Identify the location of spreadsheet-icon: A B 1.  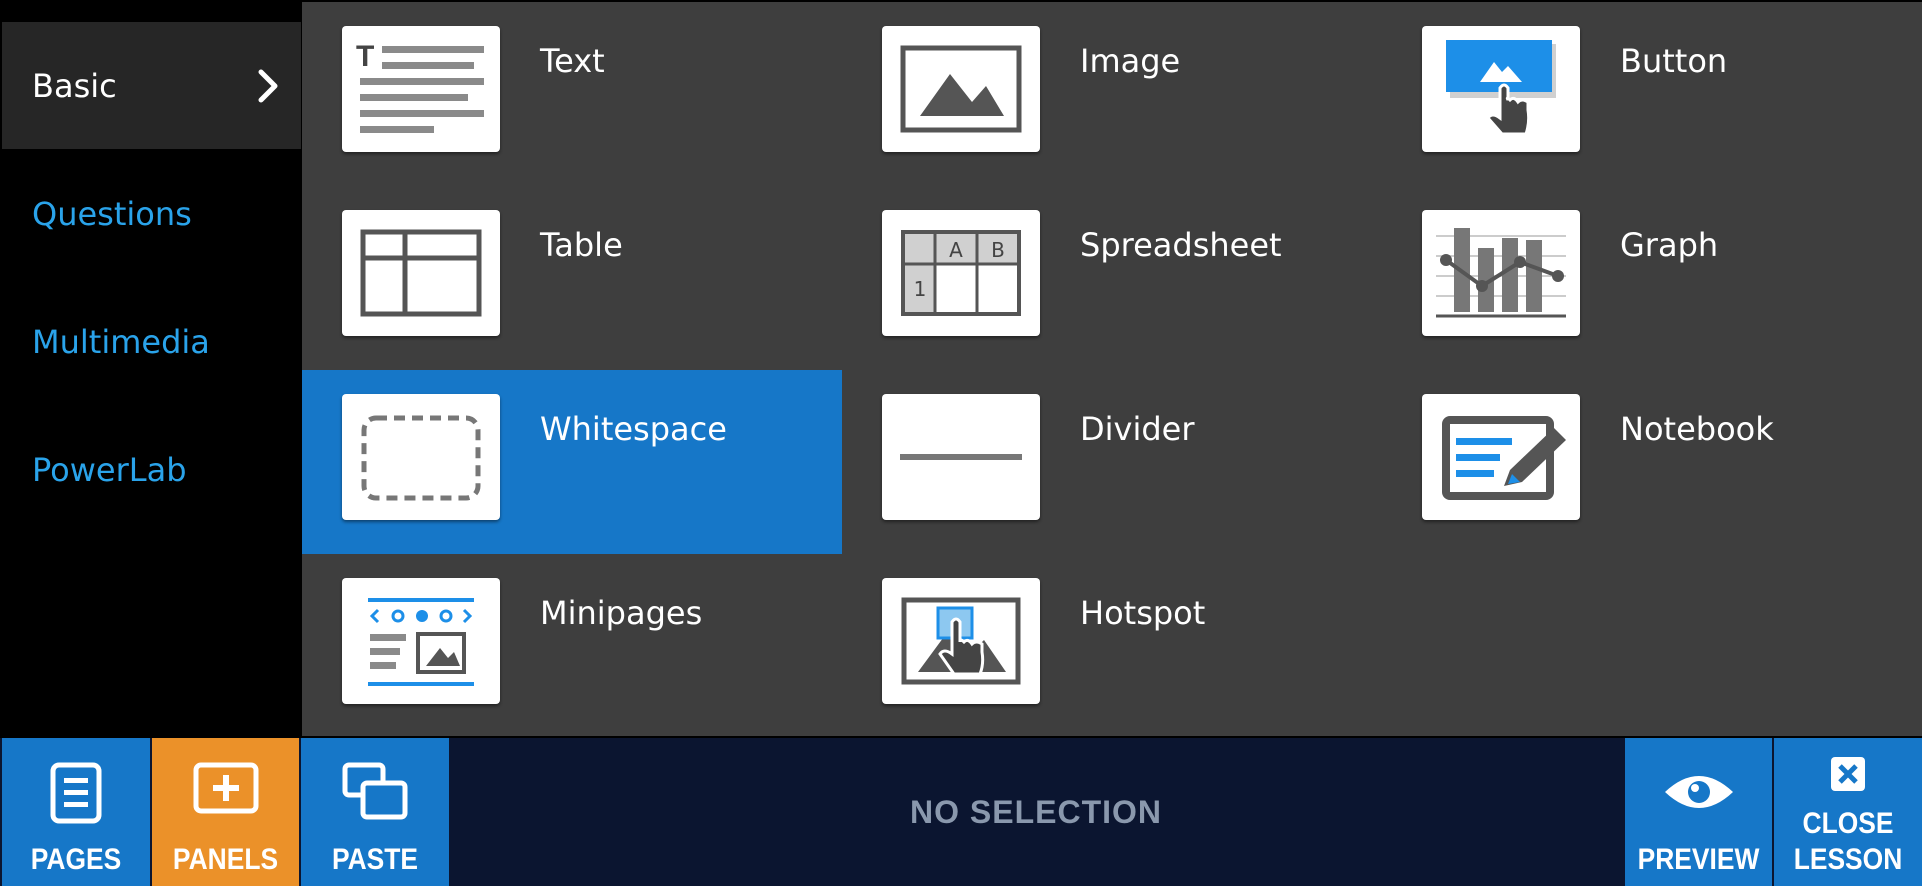
(961, 273).